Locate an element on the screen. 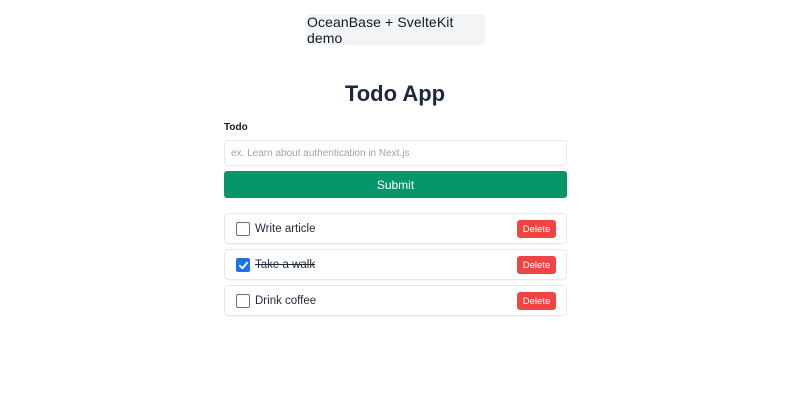 This screenshot has height=410, width=800. todo-field-label: Todo is located at coordinates (236, 127).